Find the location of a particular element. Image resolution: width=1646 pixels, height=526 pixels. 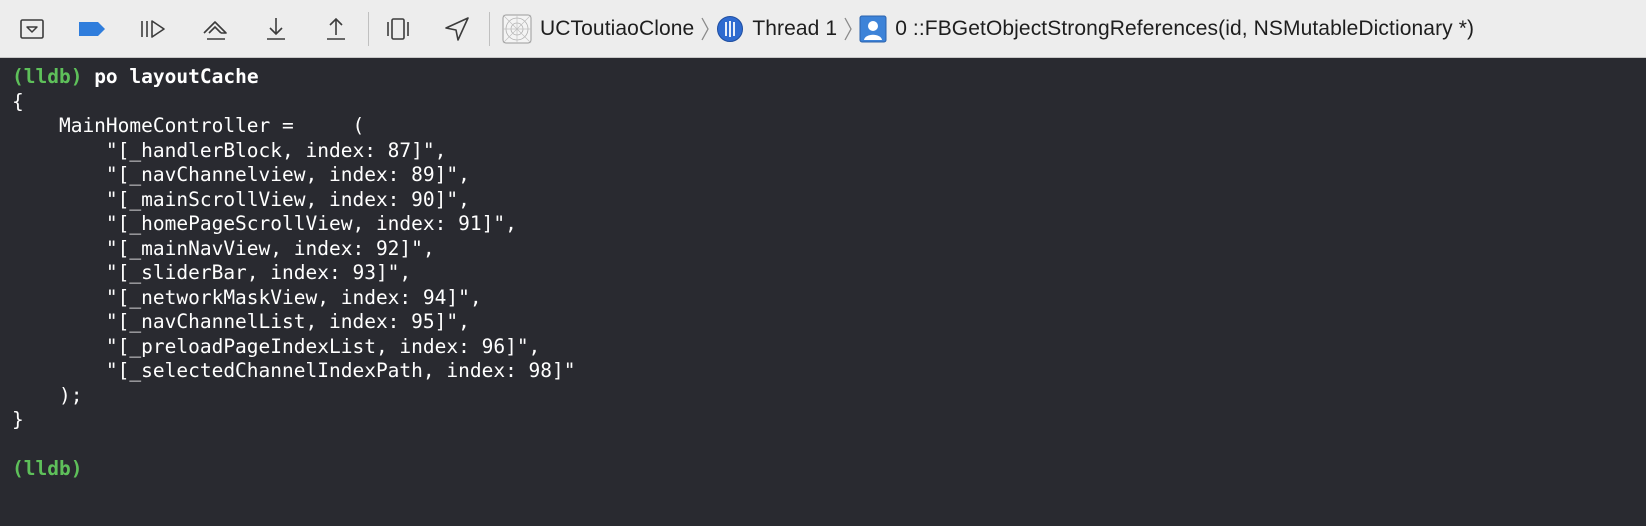

console-scrollbar is located at coordinates (1639, 292).